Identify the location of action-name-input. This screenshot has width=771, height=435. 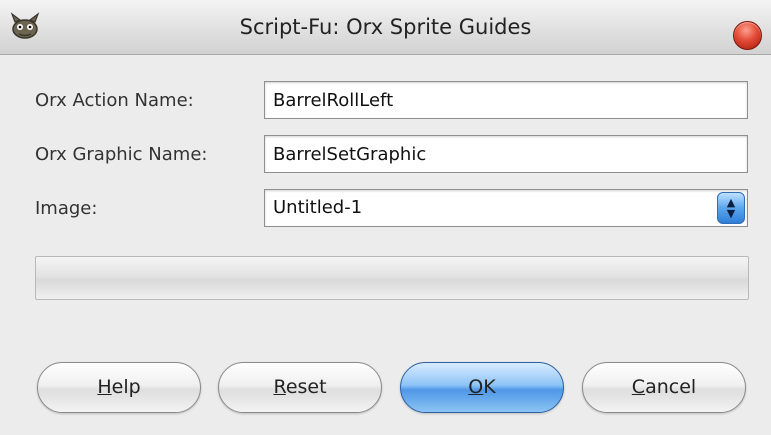
(503, 100).